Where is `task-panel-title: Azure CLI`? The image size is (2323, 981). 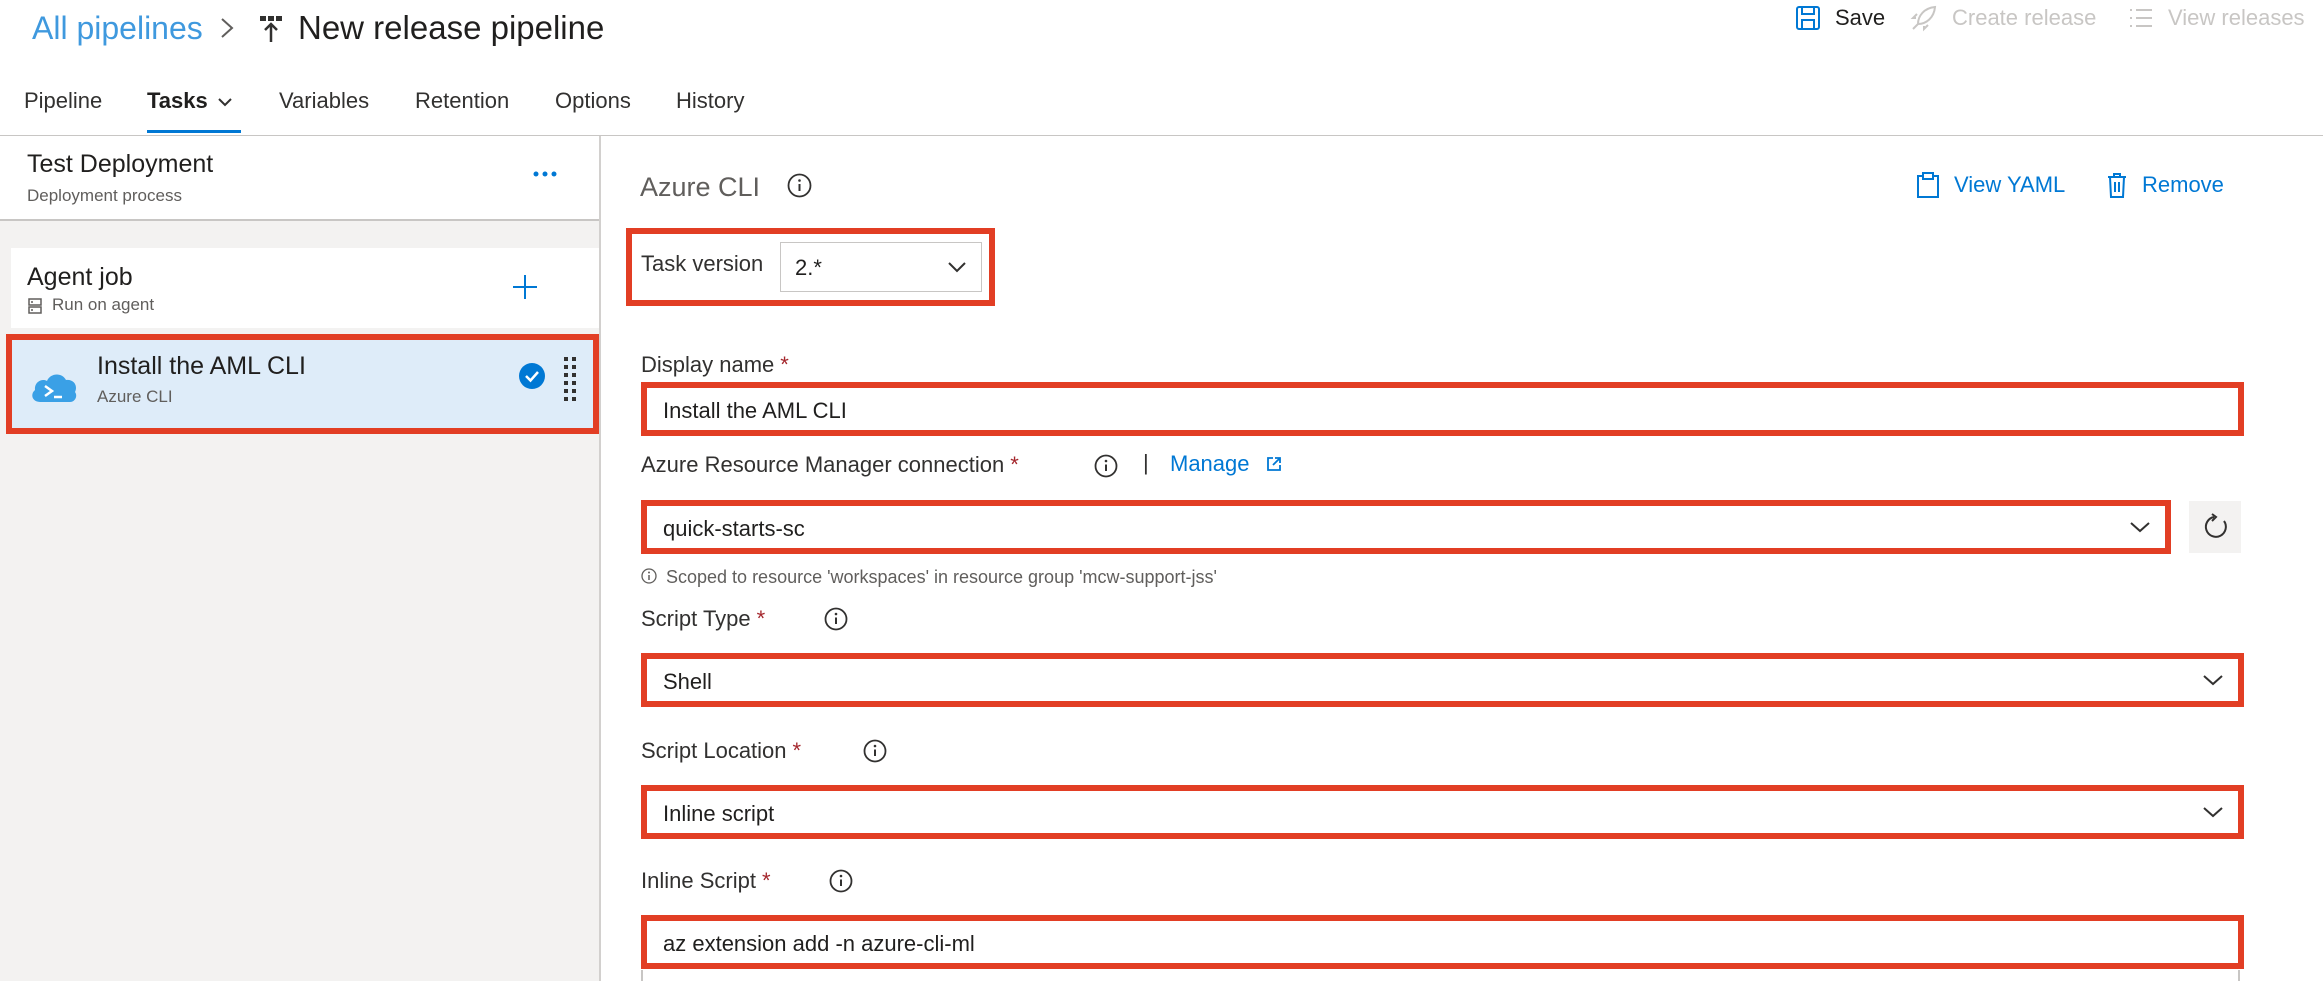 task-panel-title: Azure CLI is located at coordinates (700, 187).